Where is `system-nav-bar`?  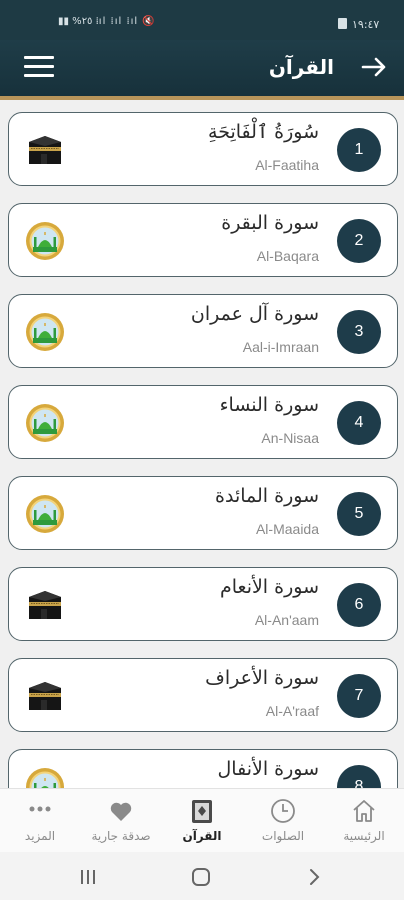
system-nav-bar is located at coordinates (202, 876).